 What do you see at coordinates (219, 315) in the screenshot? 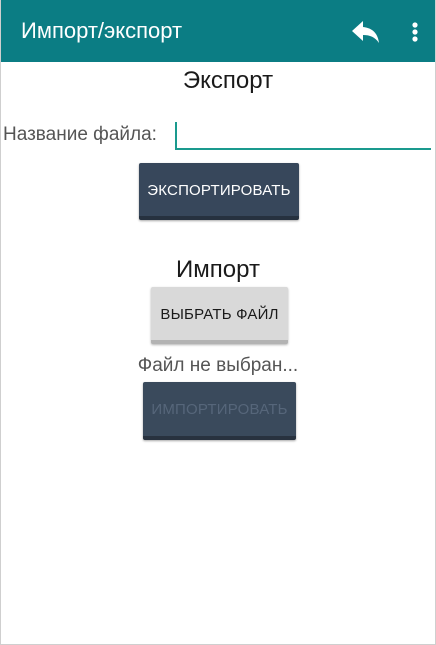
I see `choose-file-button: ВЫБРАТЬ ФАЙЛ` at bounding box center [219, 315].